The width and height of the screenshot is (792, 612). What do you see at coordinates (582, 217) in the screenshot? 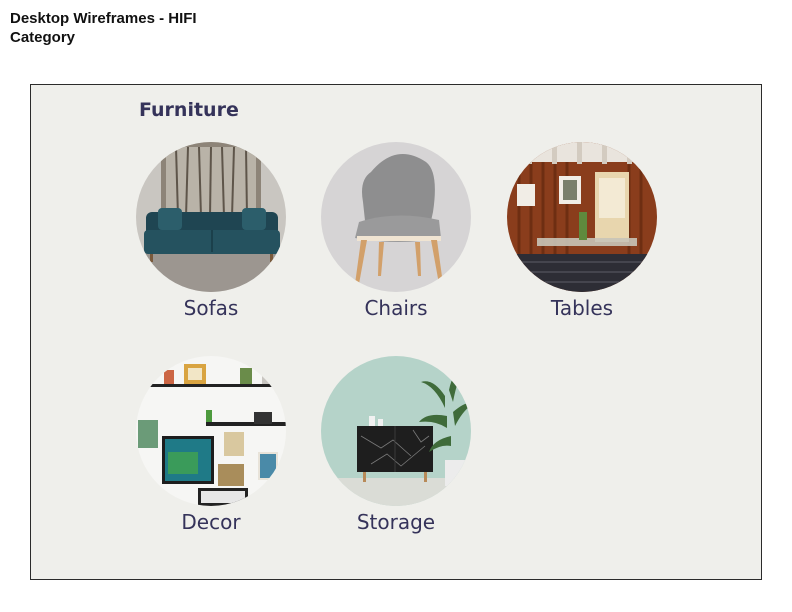
I see `dining-room-image` at bounding box center [582, 217].